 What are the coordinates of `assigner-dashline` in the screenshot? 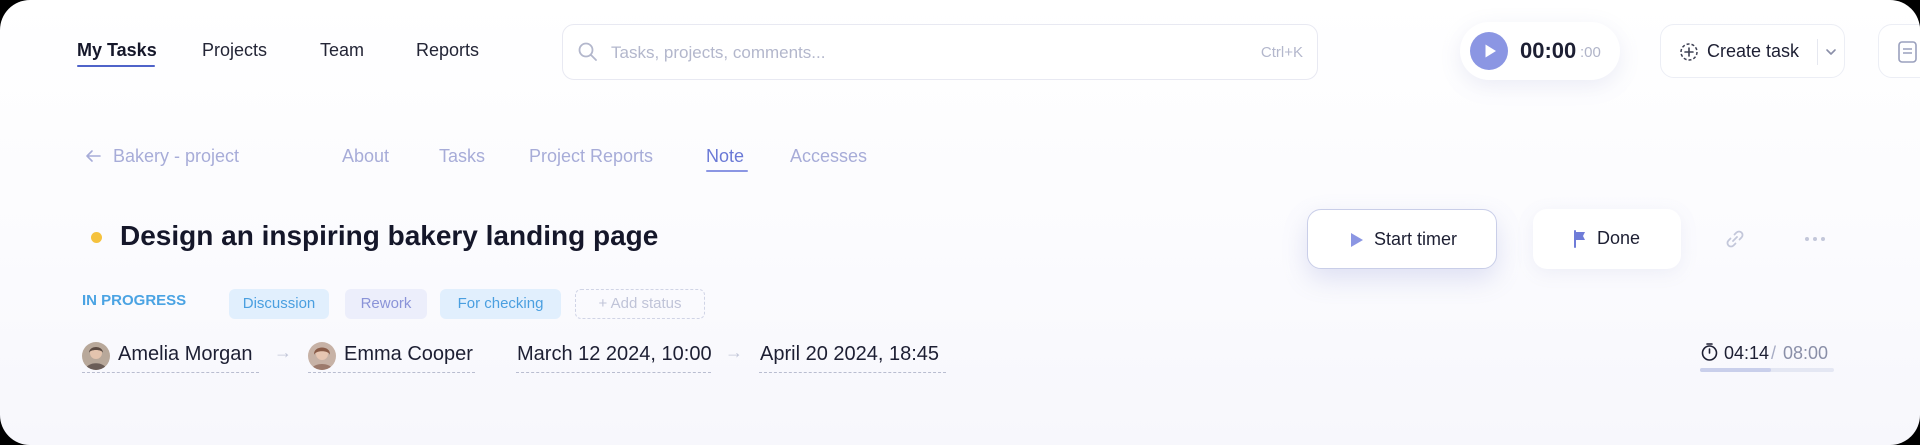 It's located at (170, 372).